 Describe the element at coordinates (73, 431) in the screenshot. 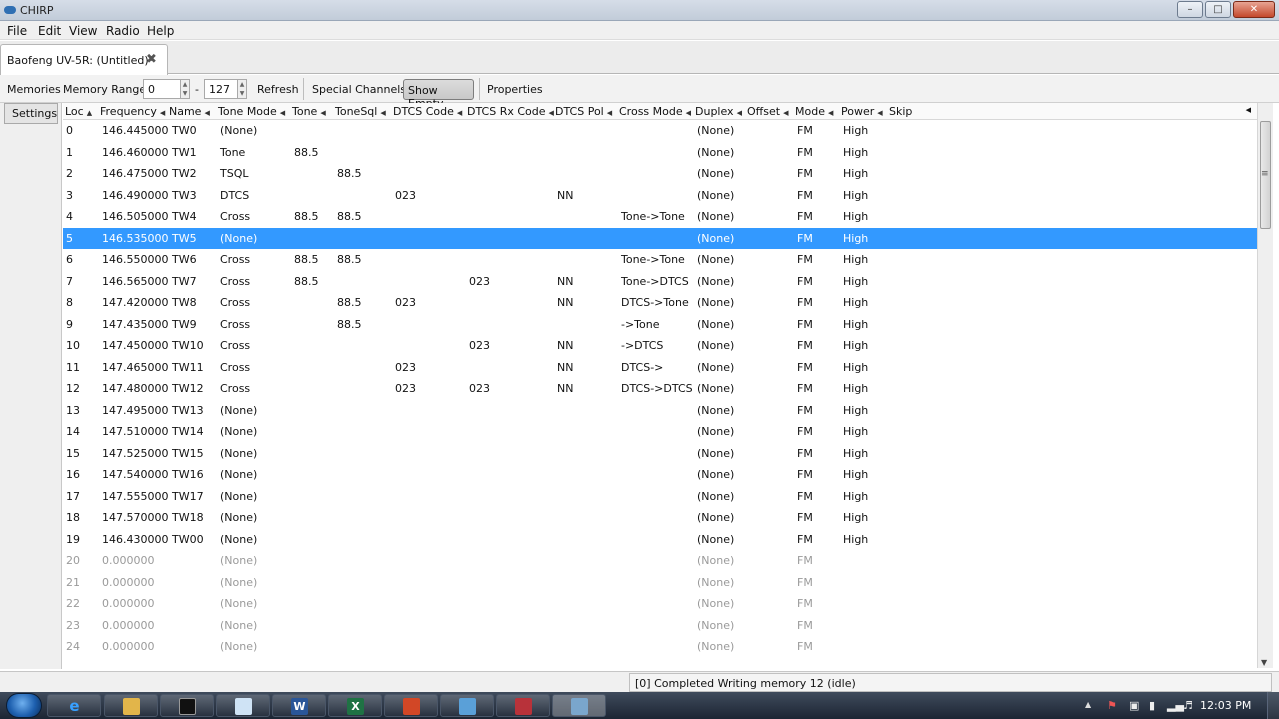

I see `cell-loc: 14` at that location.